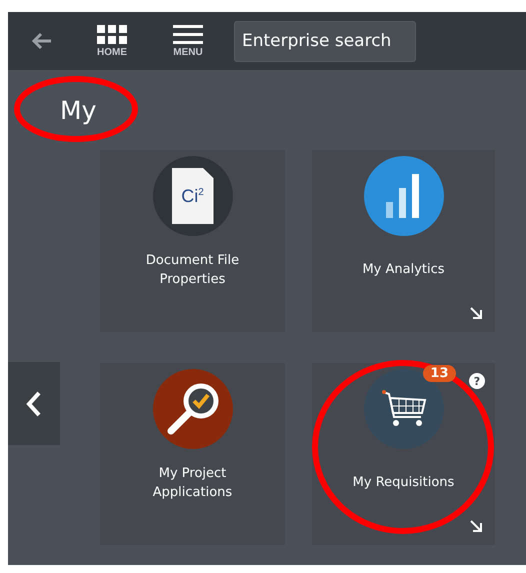 This screenshot has width=526, height=573. Describe the element at coordinates (403, 409) in the screenshot. I see `cart-icon` at that location.